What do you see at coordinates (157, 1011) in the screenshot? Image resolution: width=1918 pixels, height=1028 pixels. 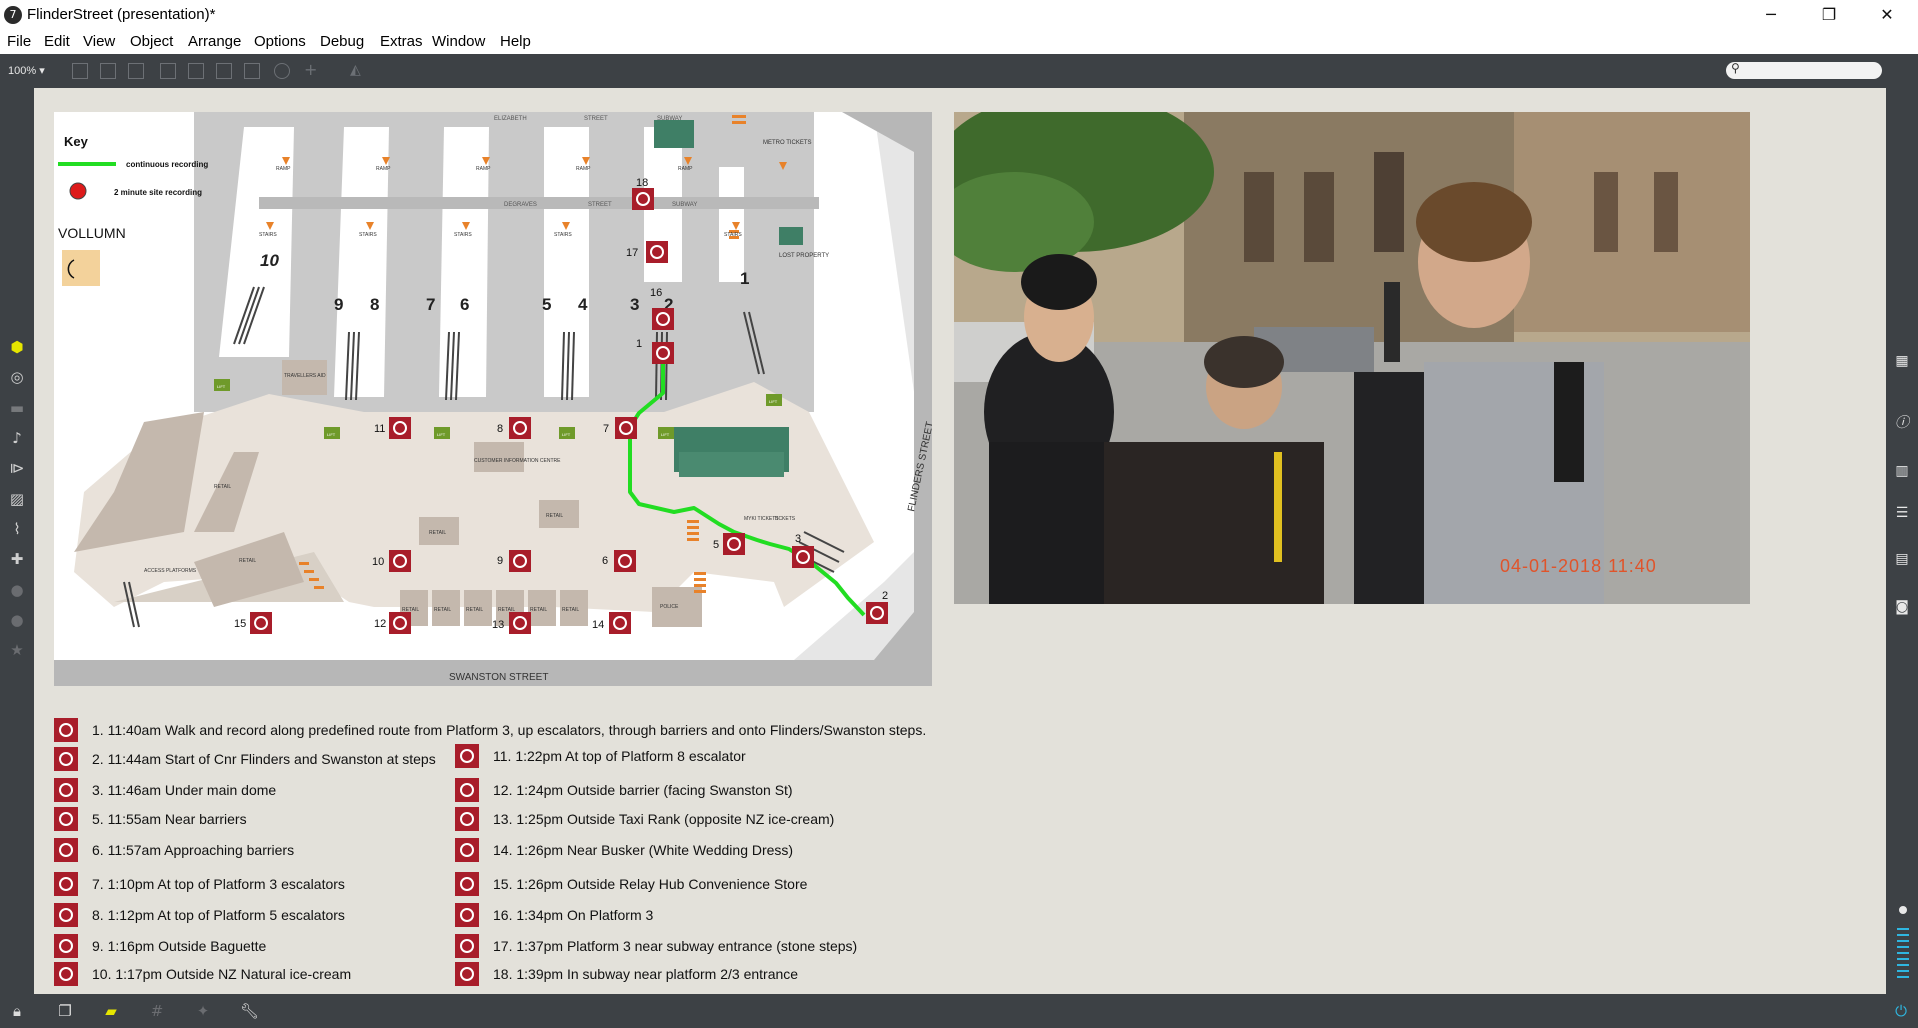 I see `grid-toggle-icon: #` at bounding box center [157, 1011].